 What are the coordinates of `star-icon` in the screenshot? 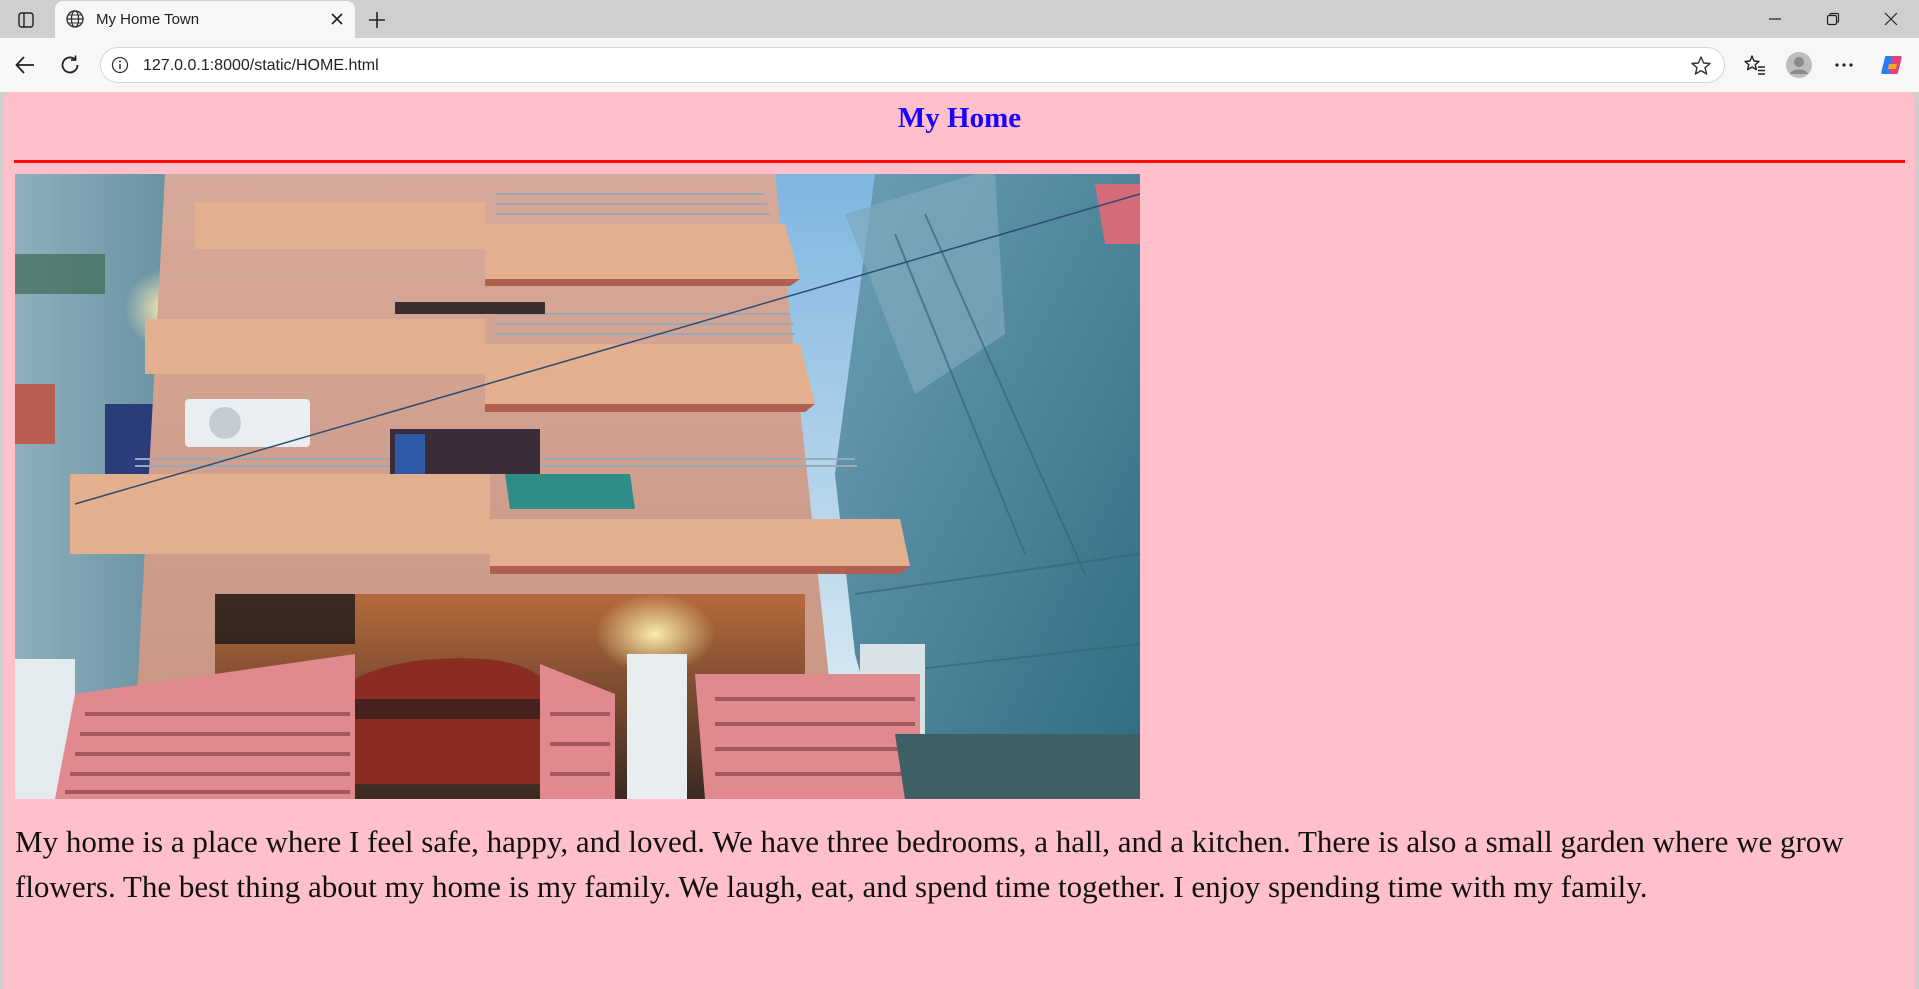 It's located at (1701, 66).